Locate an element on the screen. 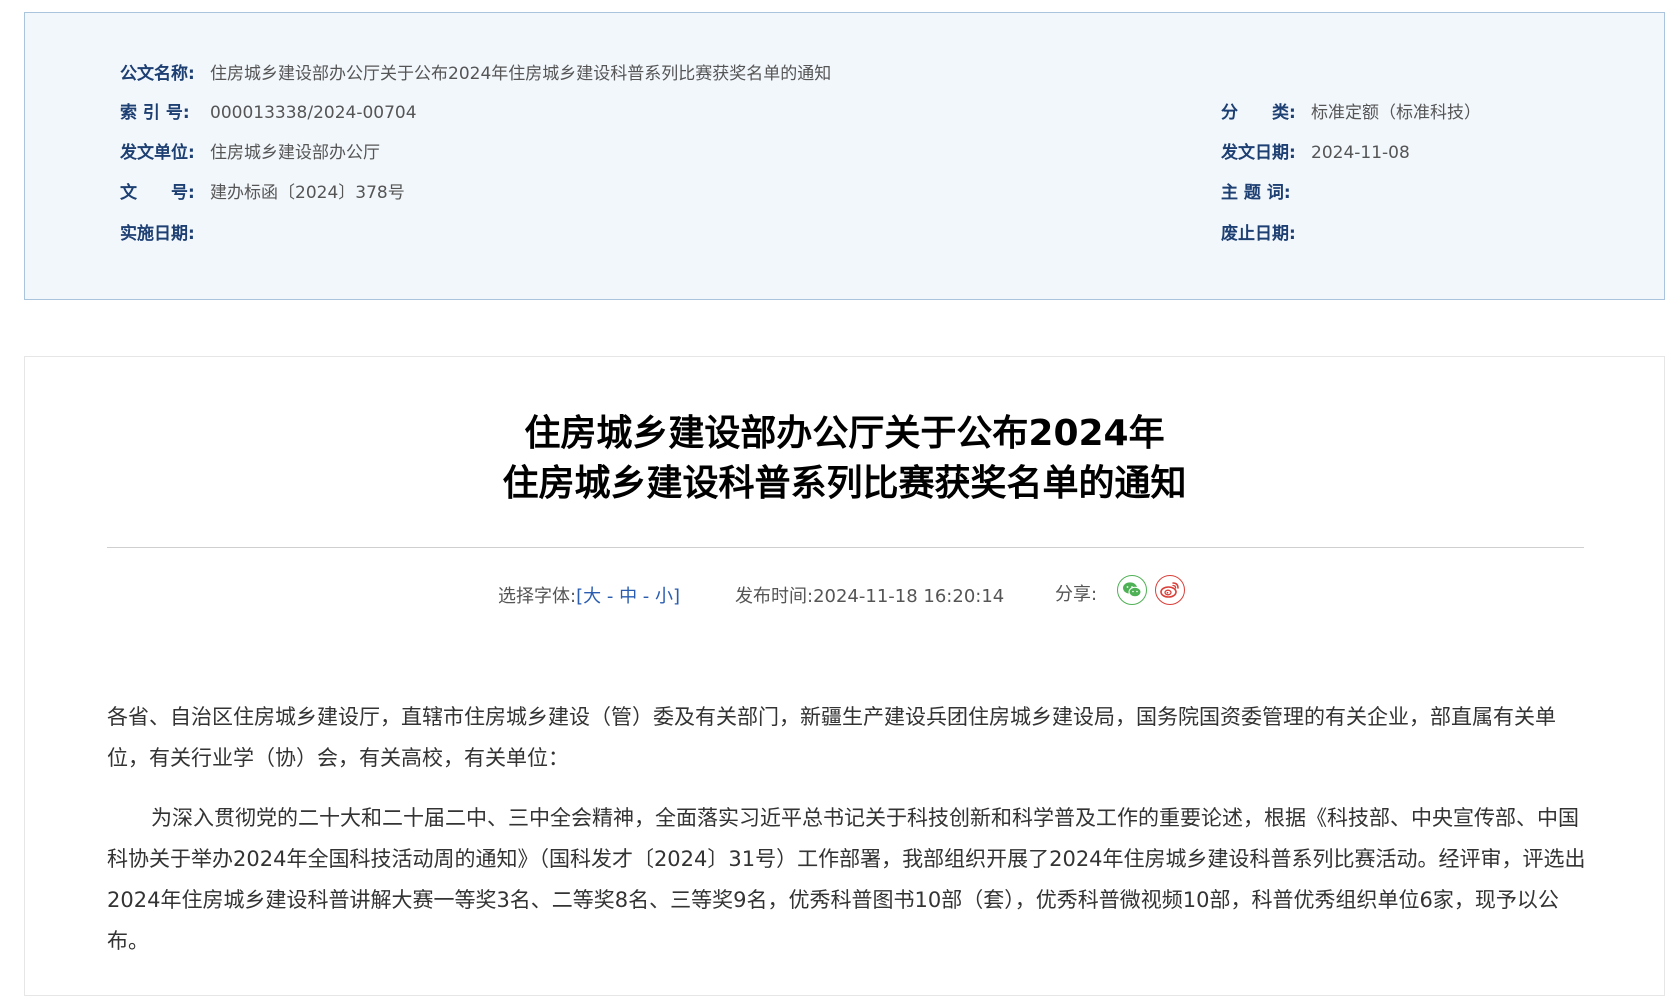 This screenshot has width=1679, height=996. meta-doc-no-value: 建办标函〔2024〕378号 is located at coordinates (307, 193).